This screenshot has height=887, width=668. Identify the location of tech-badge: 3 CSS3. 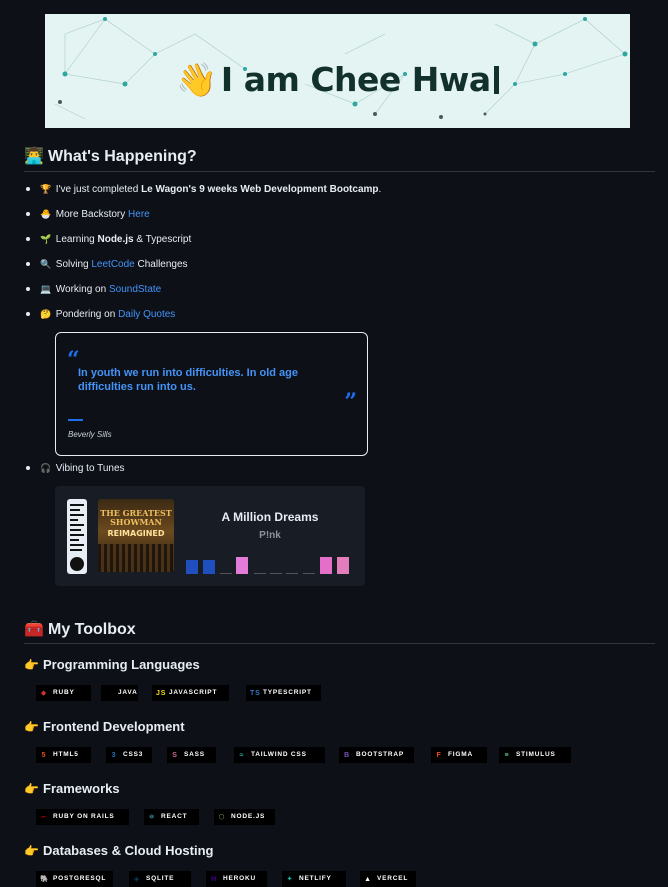
(129, 755).